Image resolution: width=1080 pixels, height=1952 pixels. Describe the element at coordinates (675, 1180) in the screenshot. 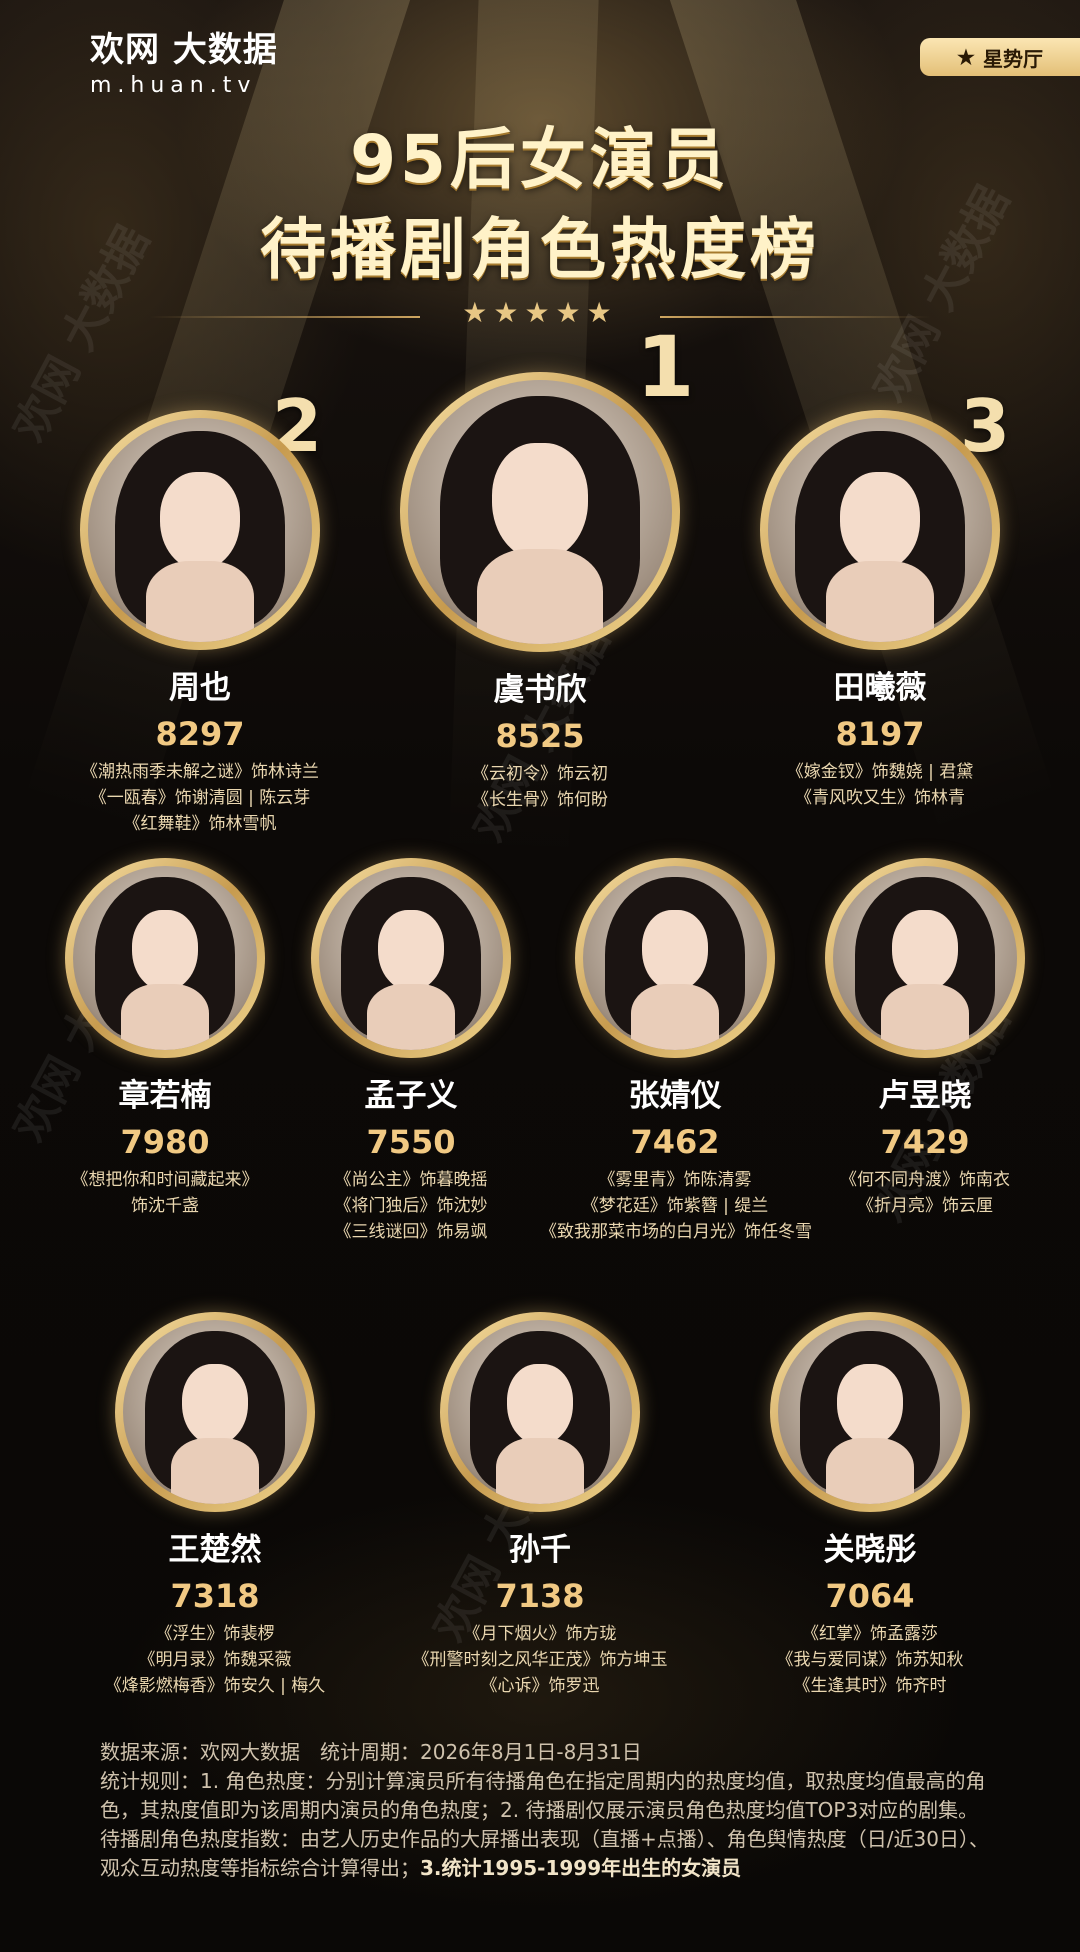

I see `role-item: 《雾里青》饰陈清雾` at that location.